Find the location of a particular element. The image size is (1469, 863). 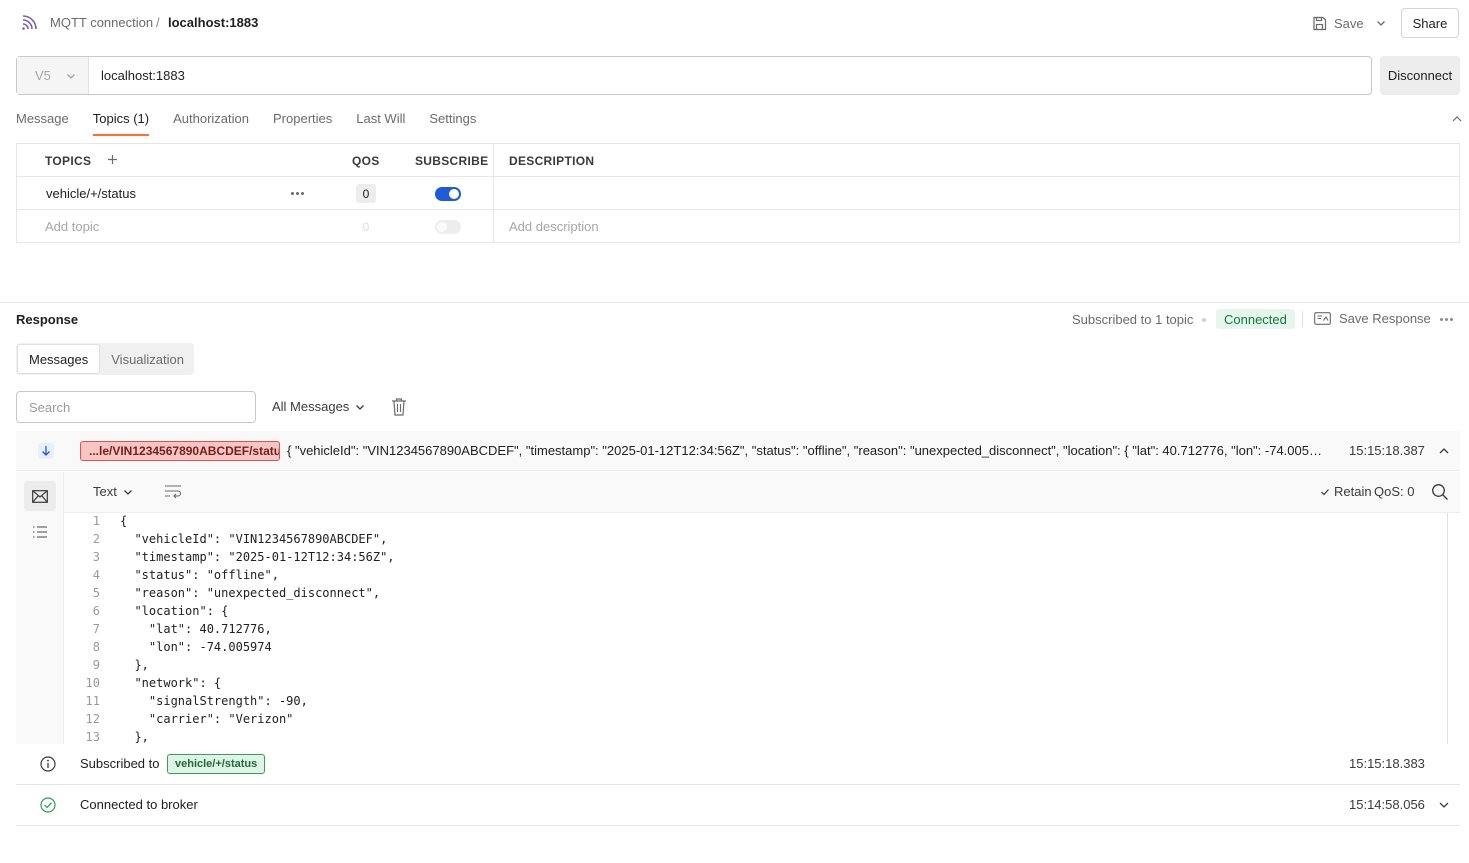

description-column-header: DESCRIPTION is located at coordinates (552, 161).